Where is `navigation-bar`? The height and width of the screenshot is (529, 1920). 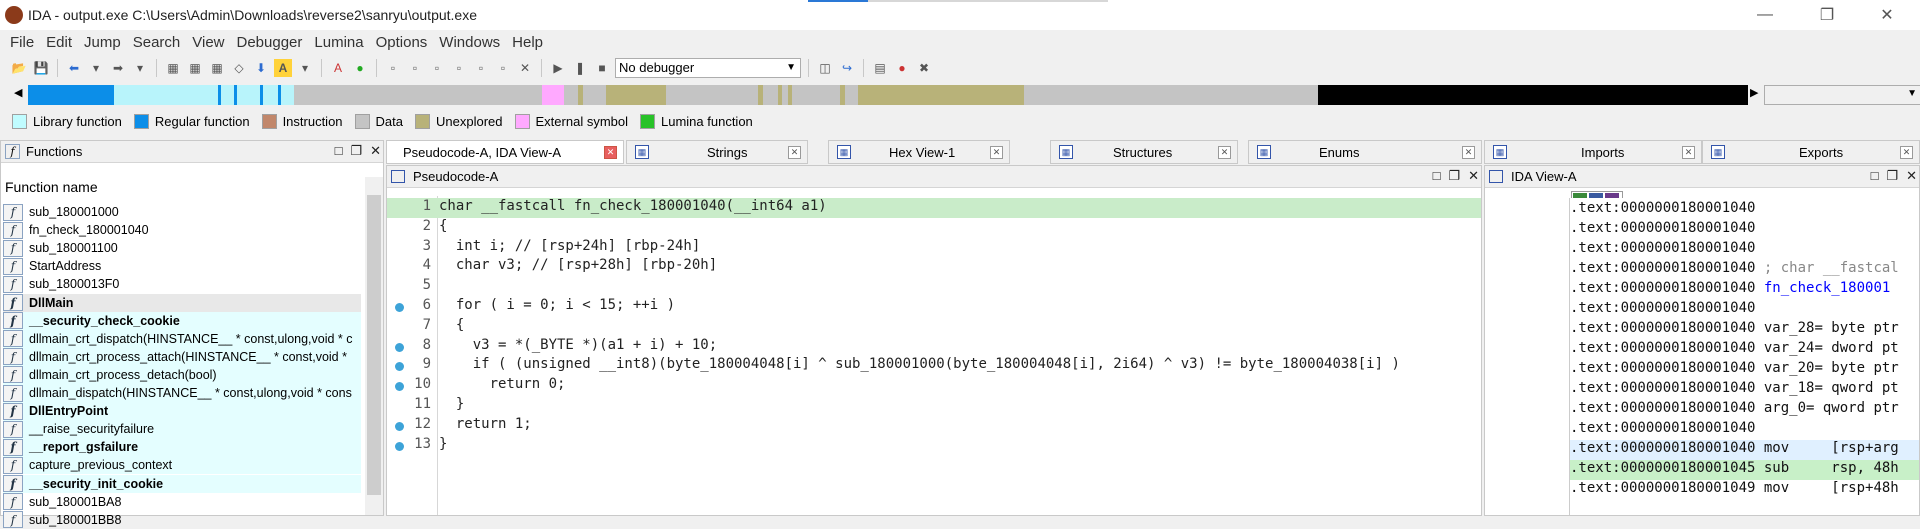
navigation-bar is located at coordinates (888, 95).